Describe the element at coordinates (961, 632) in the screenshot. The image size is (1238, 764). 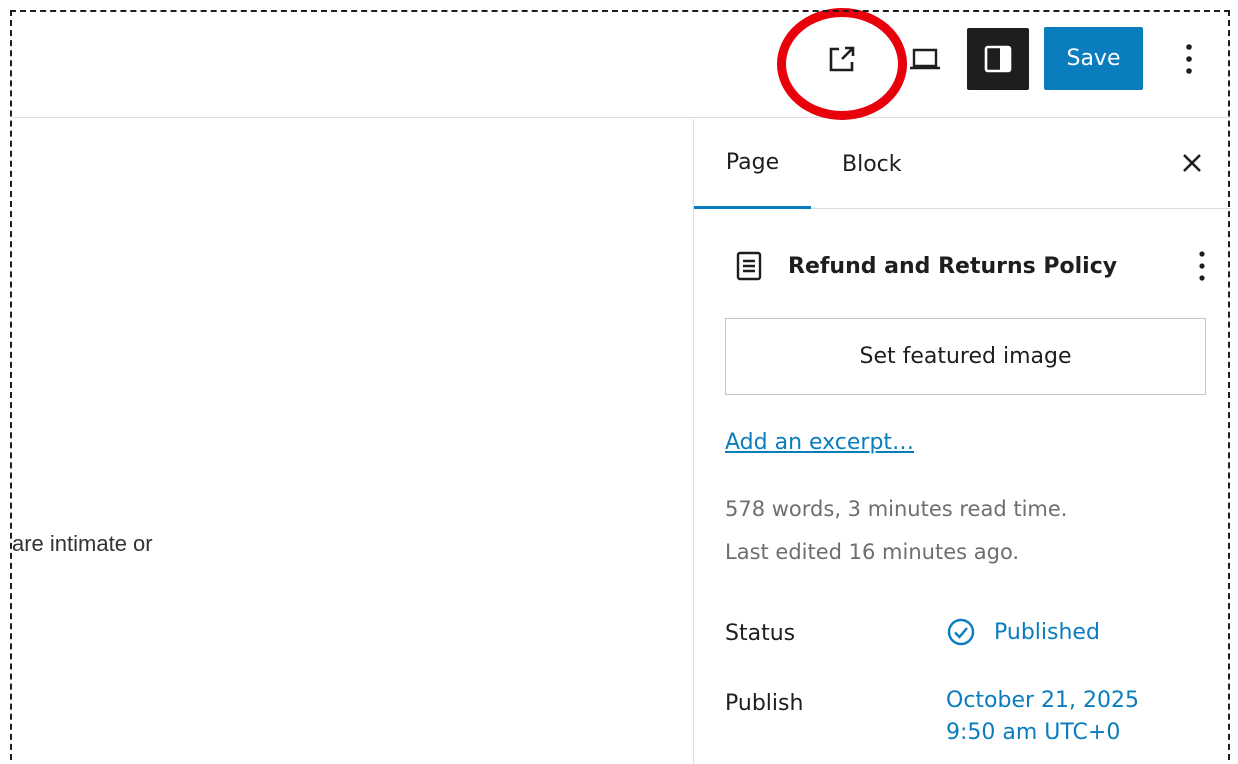
I see `check-circle-icon` at that location.